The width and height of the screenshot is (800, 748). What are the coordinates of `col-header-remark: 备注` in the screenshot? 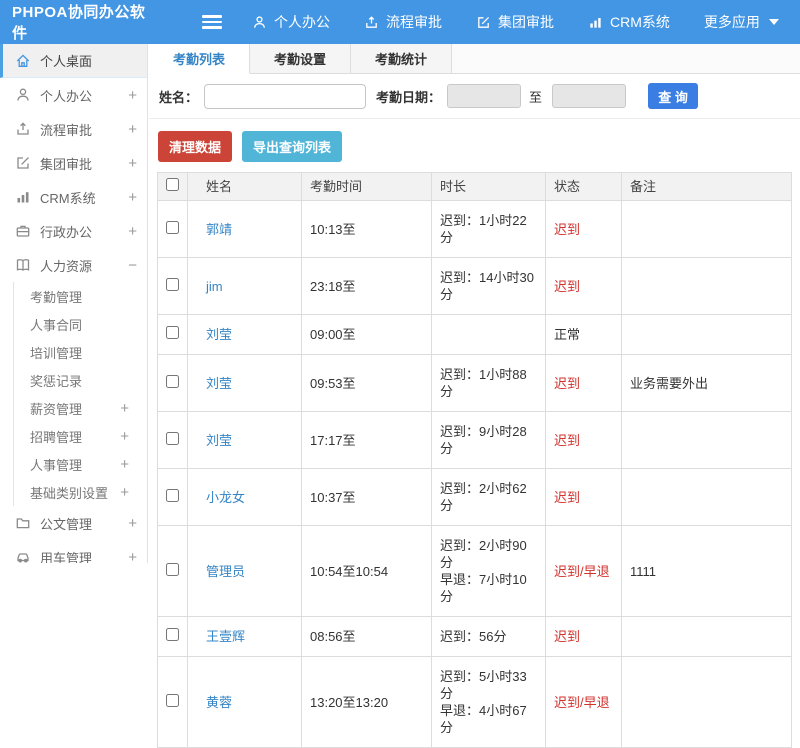 It's located at (706, 186).